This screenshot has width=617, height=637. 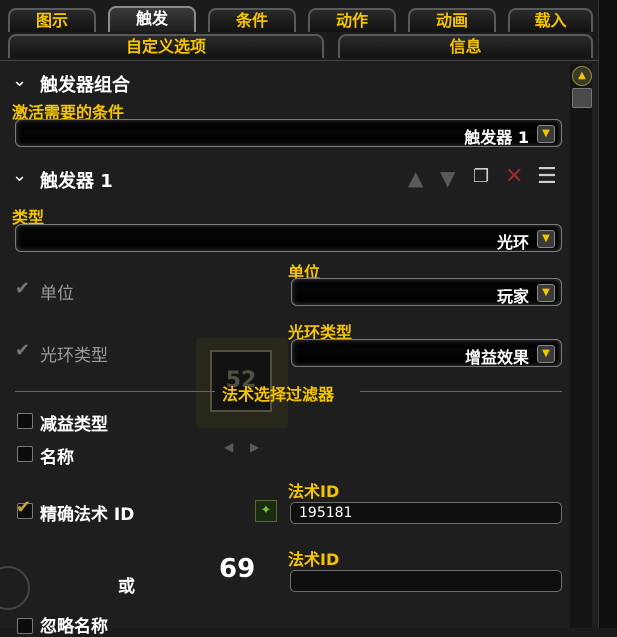 I want to click on right-arrow-icon: ▶, so click(x=254, y=447).